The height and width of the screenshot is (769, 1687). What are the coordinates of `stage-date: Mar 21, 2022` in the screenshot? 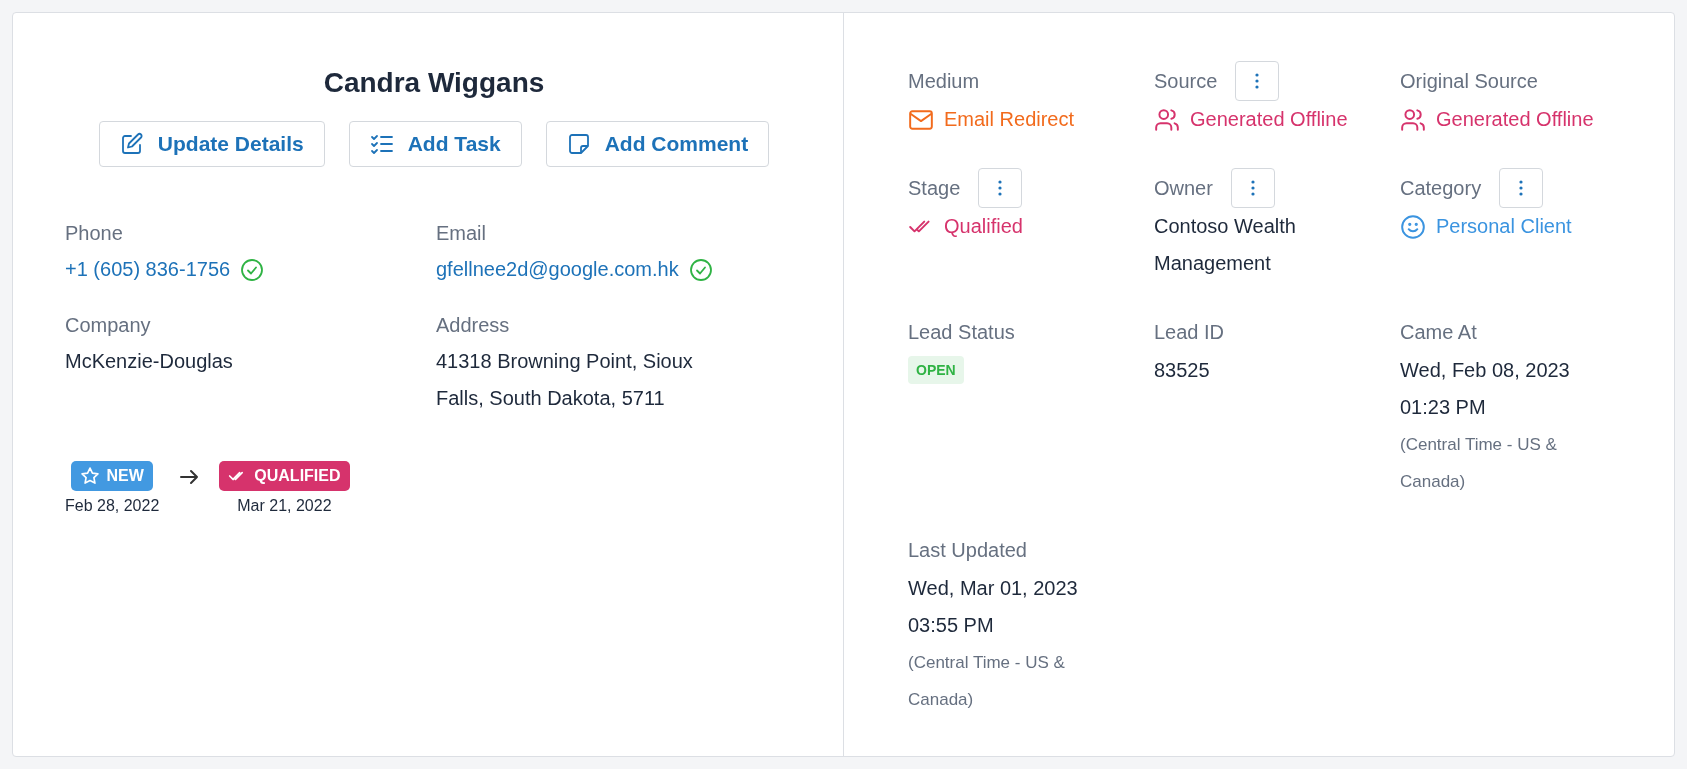 It's located at (284, 506).